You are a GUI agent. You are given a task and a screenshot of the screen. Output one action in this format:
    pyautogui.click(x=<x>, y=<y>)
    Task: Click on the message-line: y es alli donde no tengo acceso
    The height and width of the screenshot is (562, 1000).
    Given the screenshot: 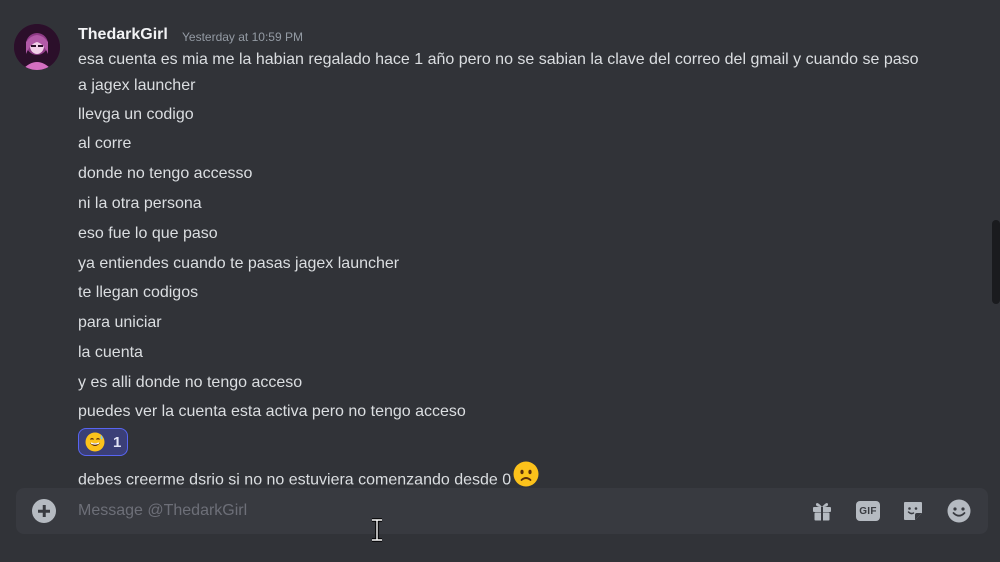 What is the action you would take?
    pyautogui.click(x=190, y=382)
    